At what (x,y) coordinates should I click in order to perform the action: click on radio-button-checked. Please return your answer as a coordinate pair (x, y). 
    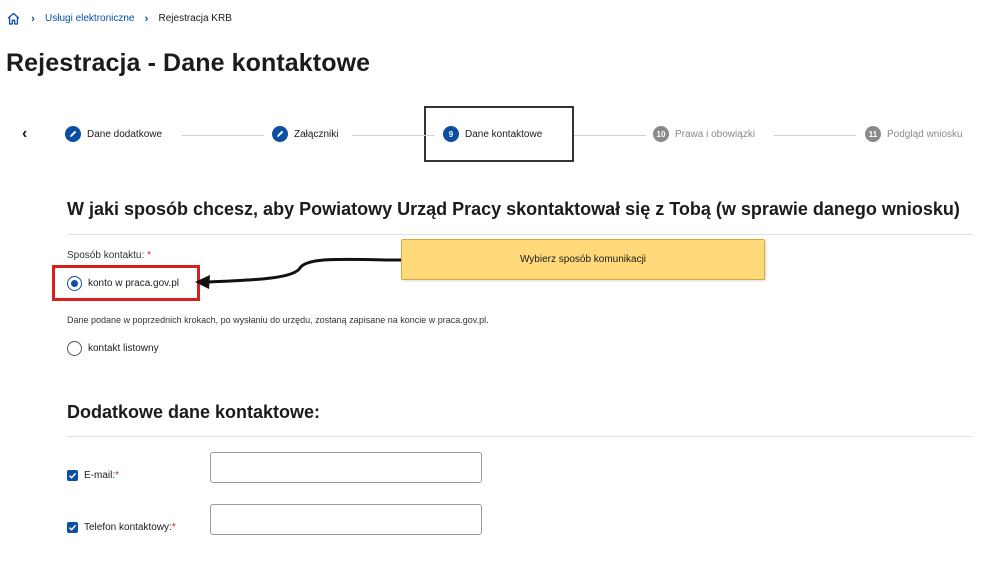
    Looking at the image, I should click on (74, 283).